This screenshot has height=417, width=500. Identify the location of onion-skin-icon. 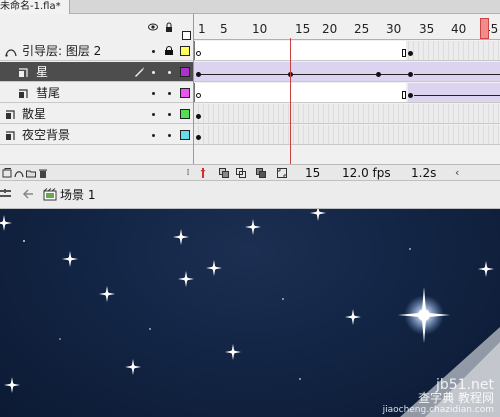
(224, 173).